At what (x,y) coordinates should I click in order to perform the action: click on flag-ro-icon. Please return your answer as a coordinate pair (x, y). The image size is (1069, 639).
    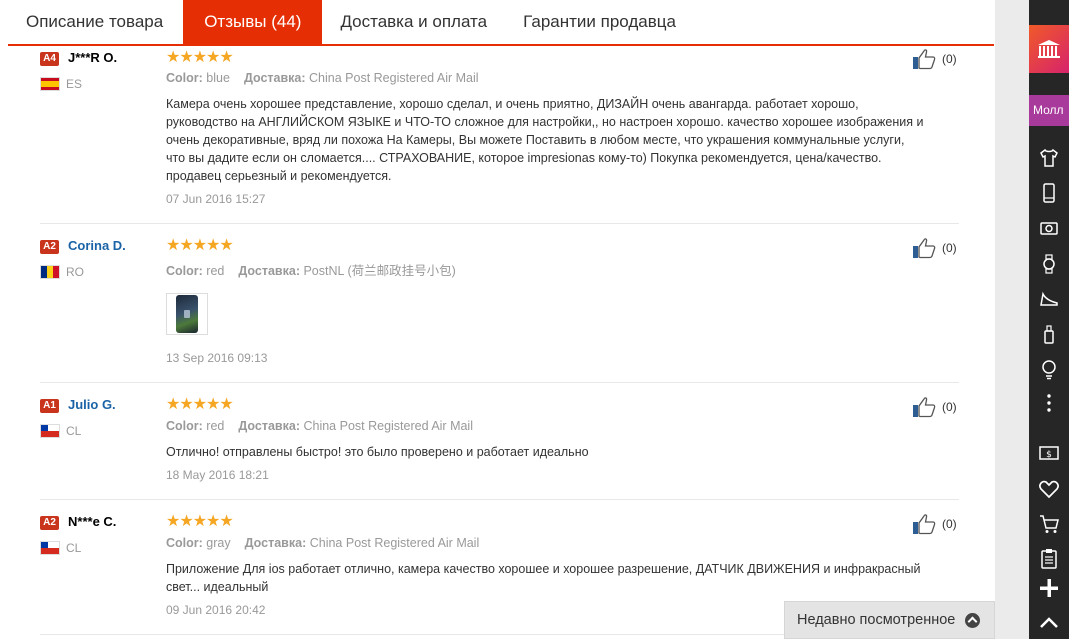
    Looking at the image, I should click on (50, 272).